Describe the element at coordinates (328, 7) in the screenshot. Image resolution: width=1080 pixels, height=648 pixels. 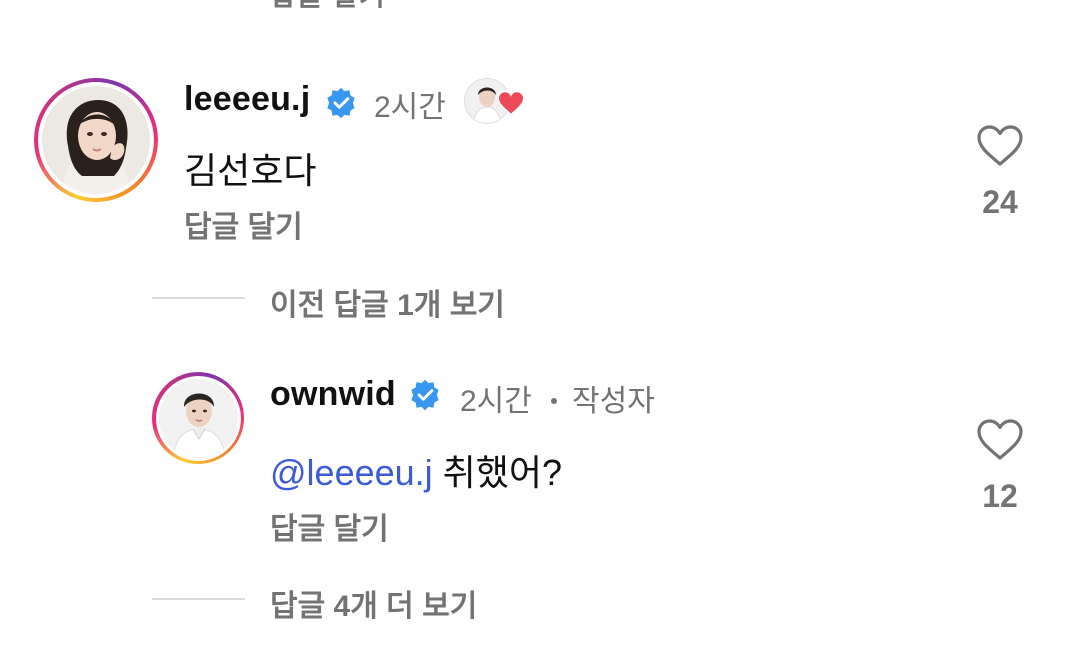
I see `previous-reply-button-cutoff: 답글 달기` at that location.